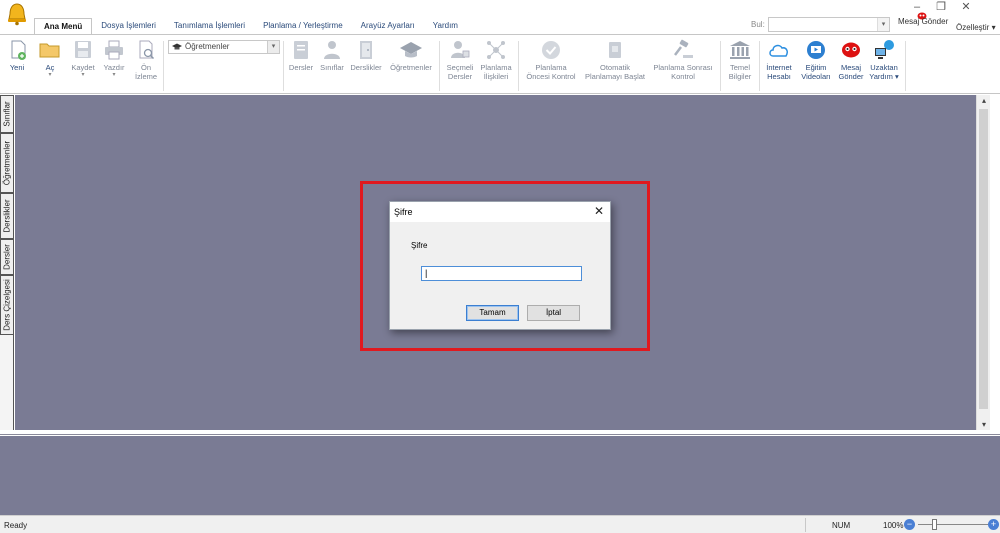 This screenshot has height=533, width=1000. Describe the element at coordinates (740, 60) in the screenshot. I see `basic-info-button: Temel Bilgiler` at that location.